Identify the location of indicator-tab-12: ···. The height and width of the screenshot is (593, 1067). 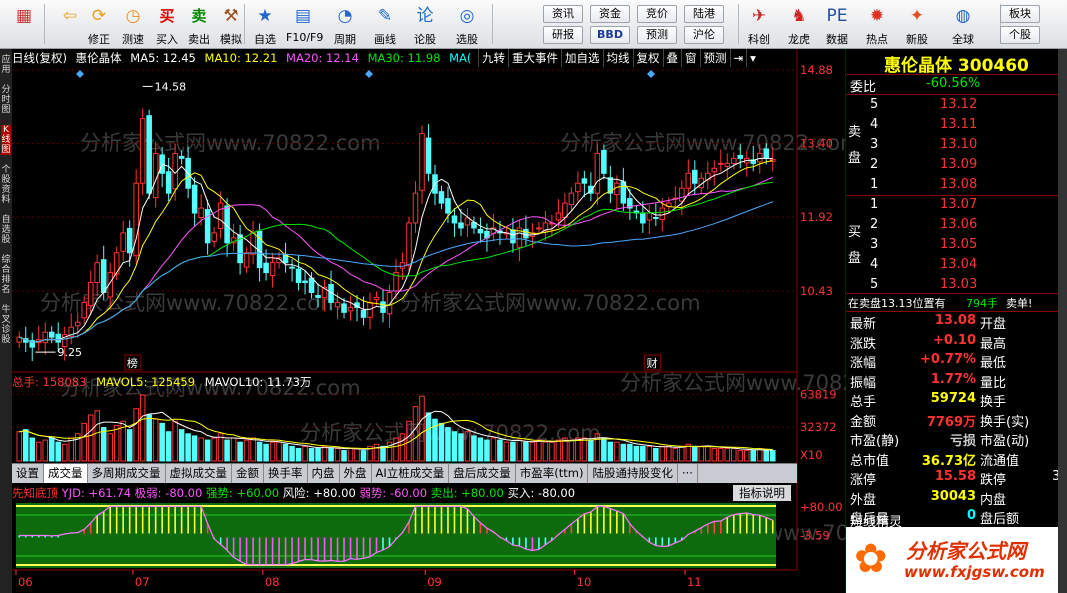
(688, 473).